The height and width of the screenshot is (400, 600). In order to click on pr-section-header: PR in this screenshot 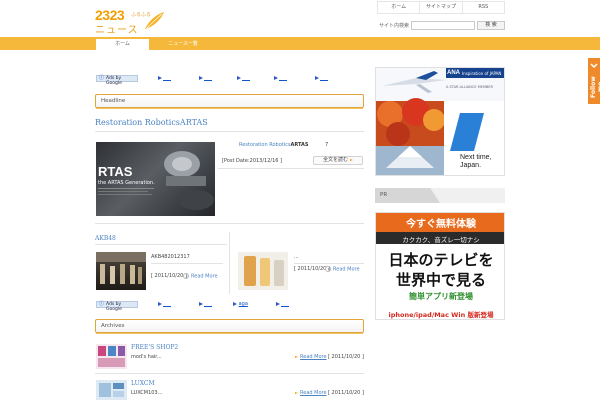, I will do `click(440, 195)`.